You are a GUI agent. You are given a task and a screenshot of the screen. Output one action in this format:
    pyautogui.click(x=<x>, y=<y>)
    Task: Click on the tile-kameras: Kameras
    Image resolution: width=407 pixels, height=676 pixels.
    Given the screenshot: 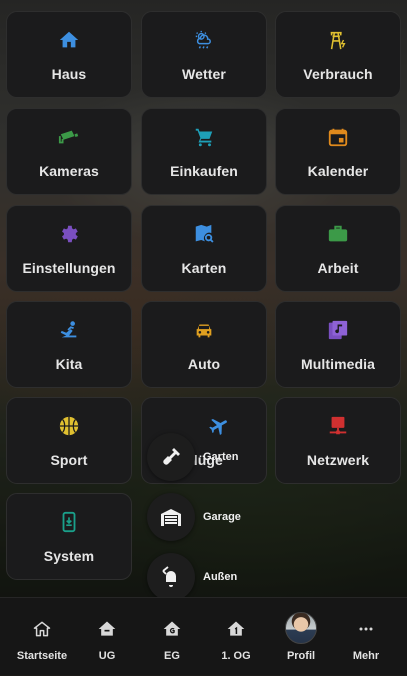 What is the action you would take?
    pyautogui.click(x=69, y=151)
    